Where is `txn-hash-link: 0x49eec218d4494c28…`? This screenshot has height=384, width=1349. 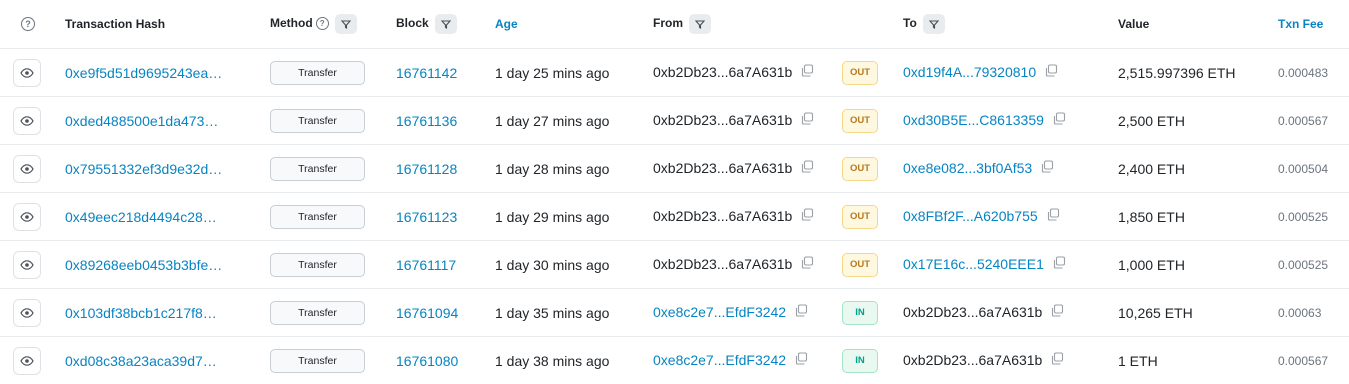
txn-hash-link: 0x49eec218d4494c28… is located at coordinates (141, 217).